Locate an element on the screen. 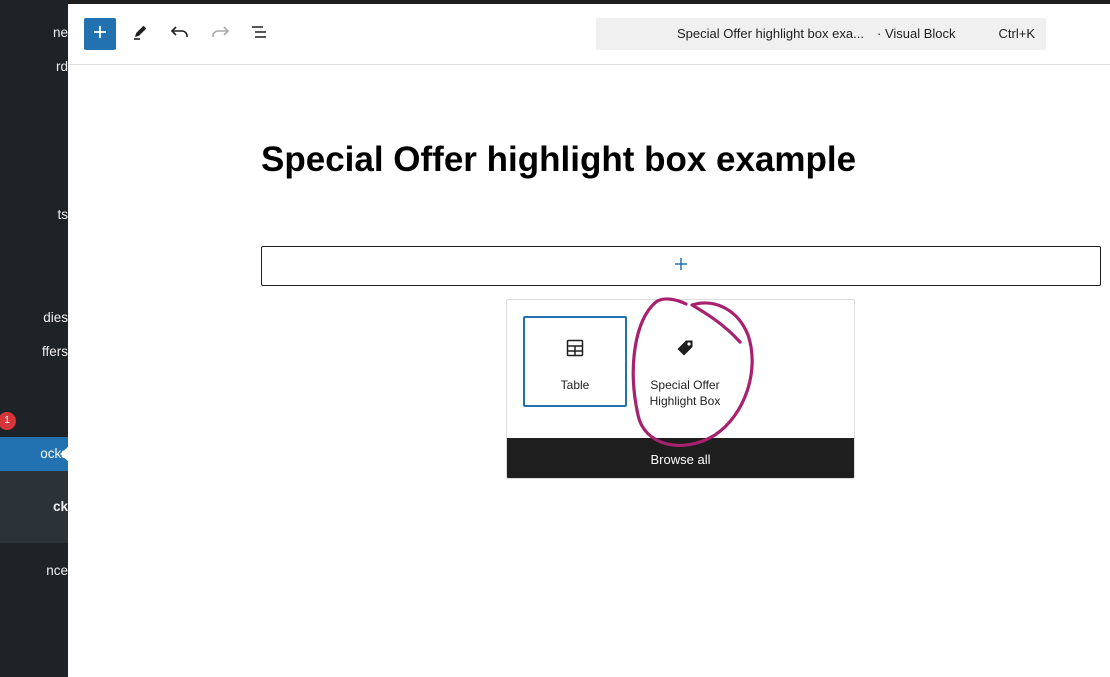  sidebar-item-studies: dies is located at coordinates (34, 318).